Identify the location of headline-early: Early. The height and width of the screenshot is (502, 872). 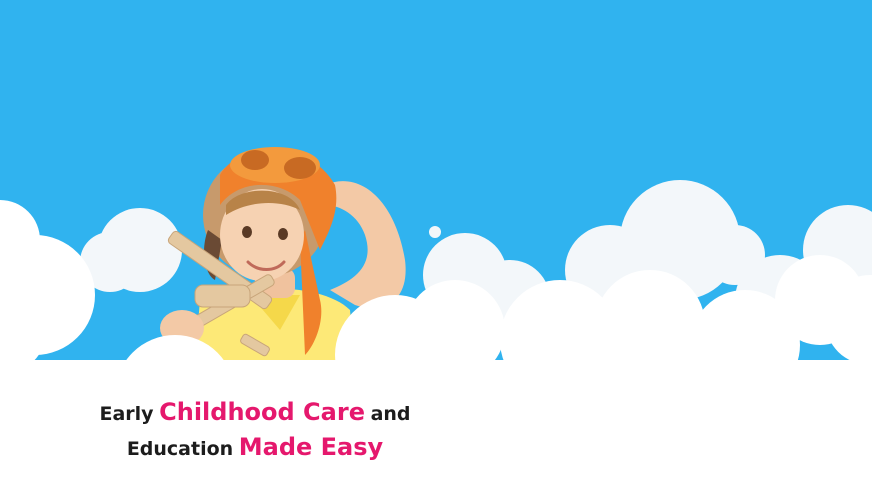
(126, 414).